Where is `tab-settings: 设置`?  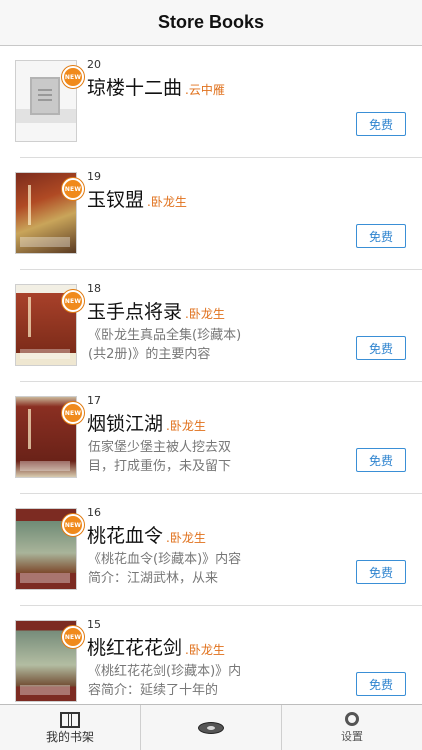
tab-settings: 设置 is located at coordinates (352, 727).